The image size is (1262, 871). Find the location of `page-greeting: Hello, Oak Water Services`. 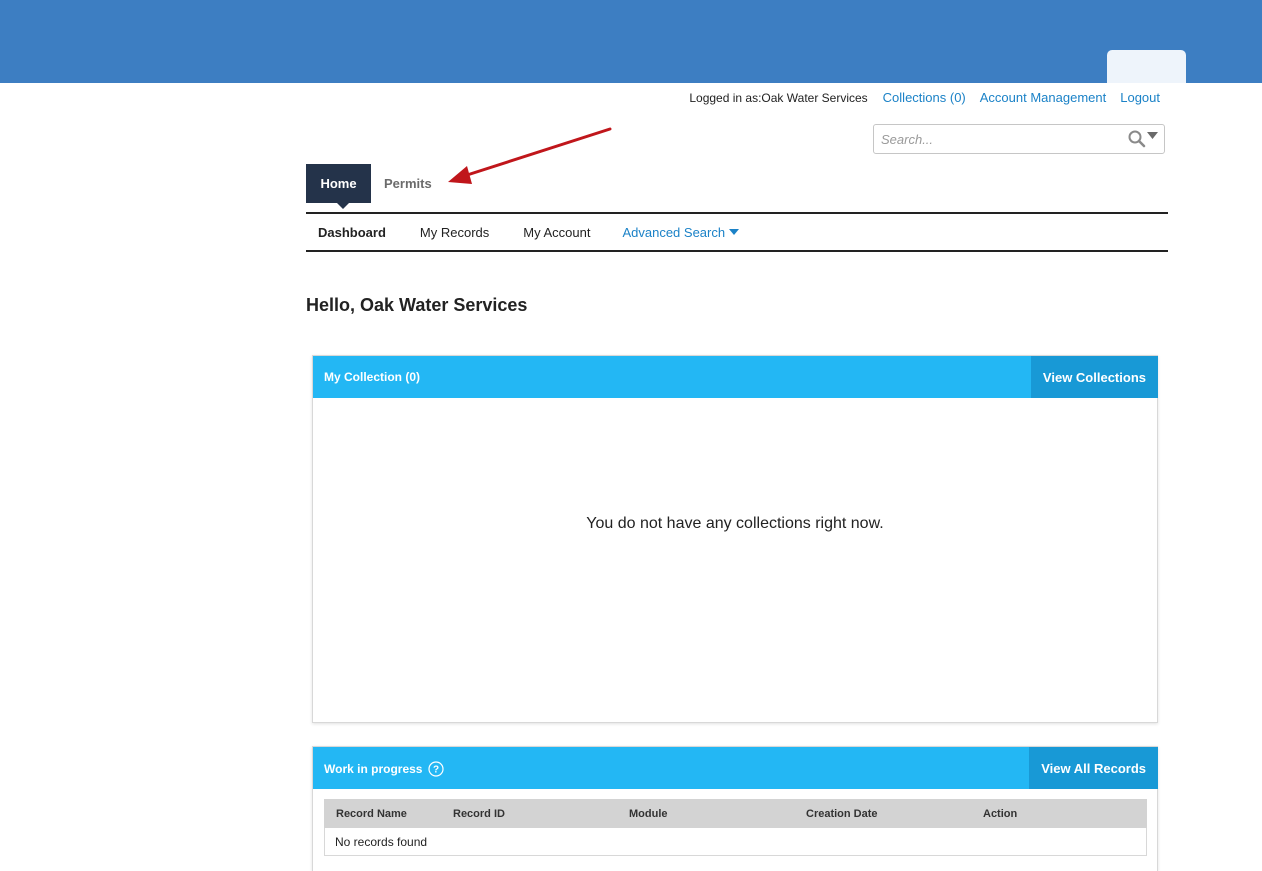

page-greeting: Hello, Oak Water Services is located at coordinates (417, 305).